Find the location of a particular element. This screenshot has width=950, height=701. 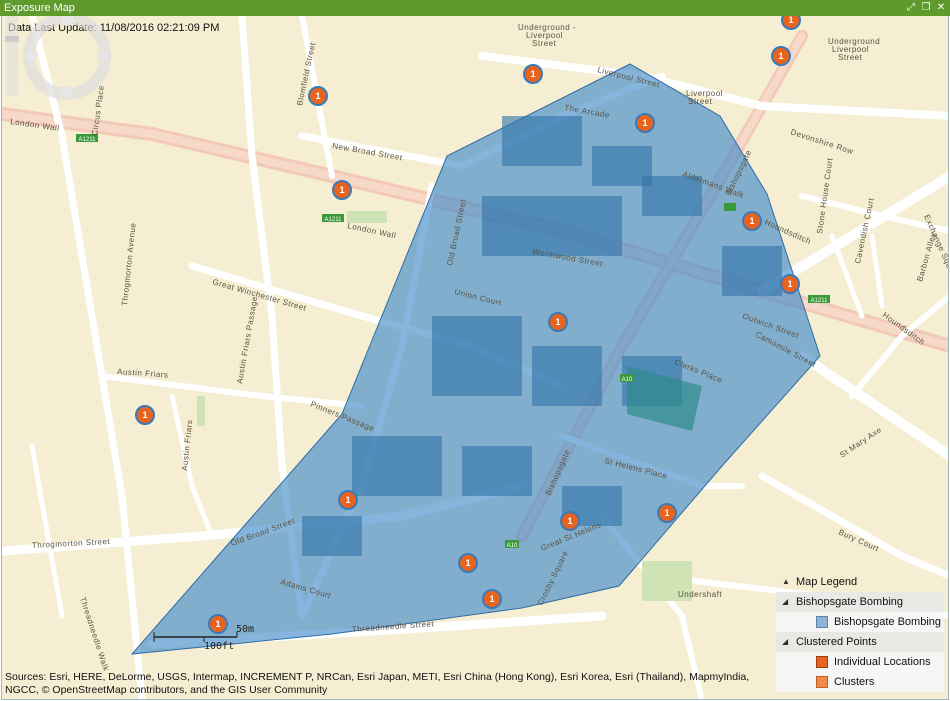

clusters-swatch is located at coordinates (822, 682).